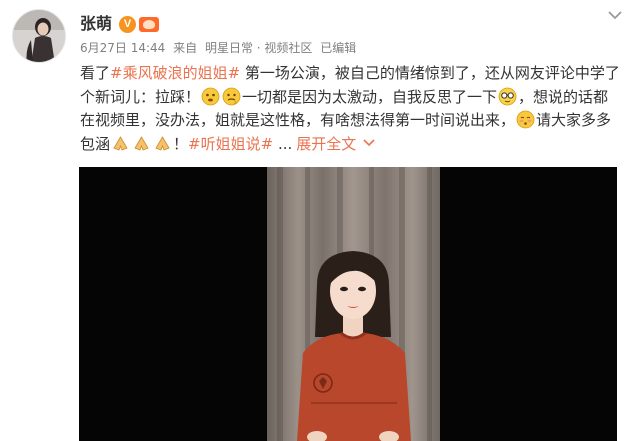  What do you see at coordinates (258, 48) in the screenshot?
I see `post-source: 明星日常 · 视频社区` at bounding box center [258, 48].